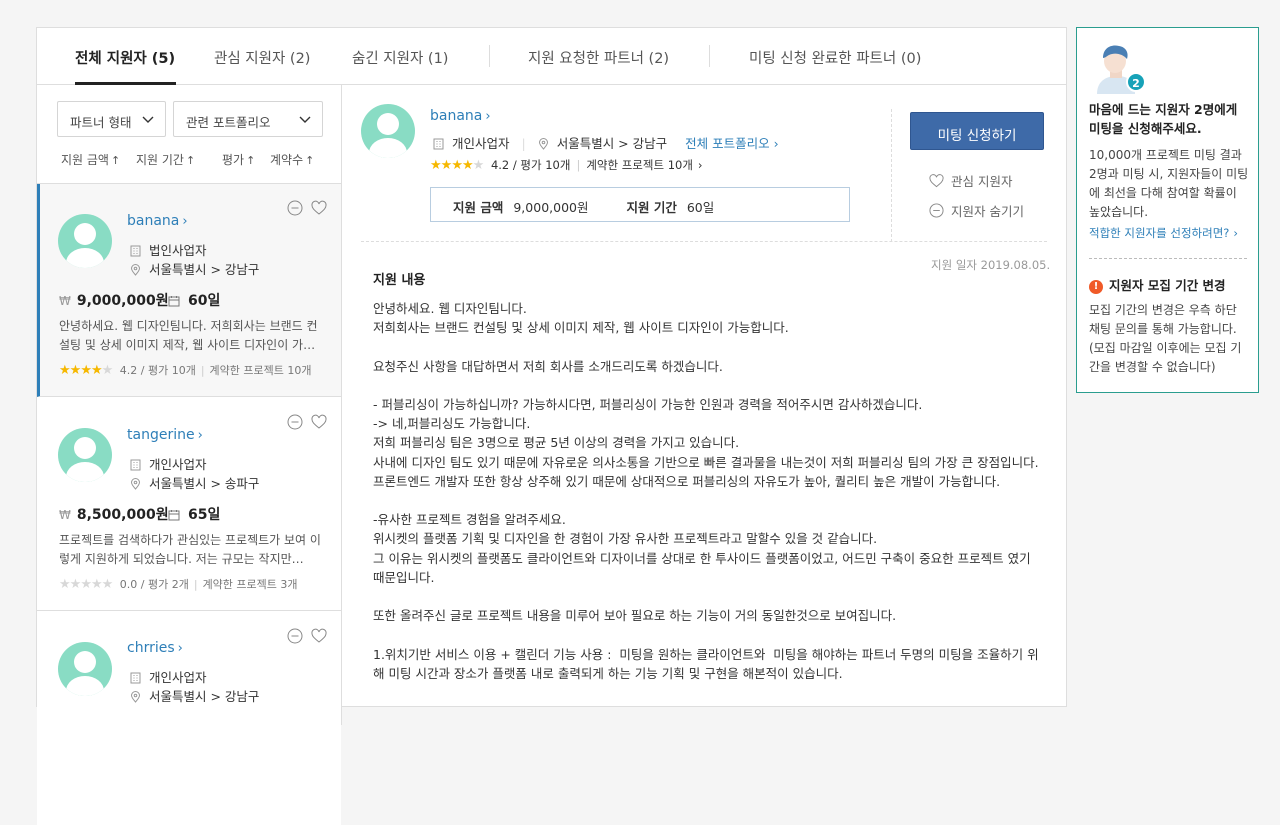 The image size is (1280, 825). What do you see at coordinates (970, 180) in the screenshot?
I see `mark-interested-button: 관심 지원자` at bounding box center [970, 180].